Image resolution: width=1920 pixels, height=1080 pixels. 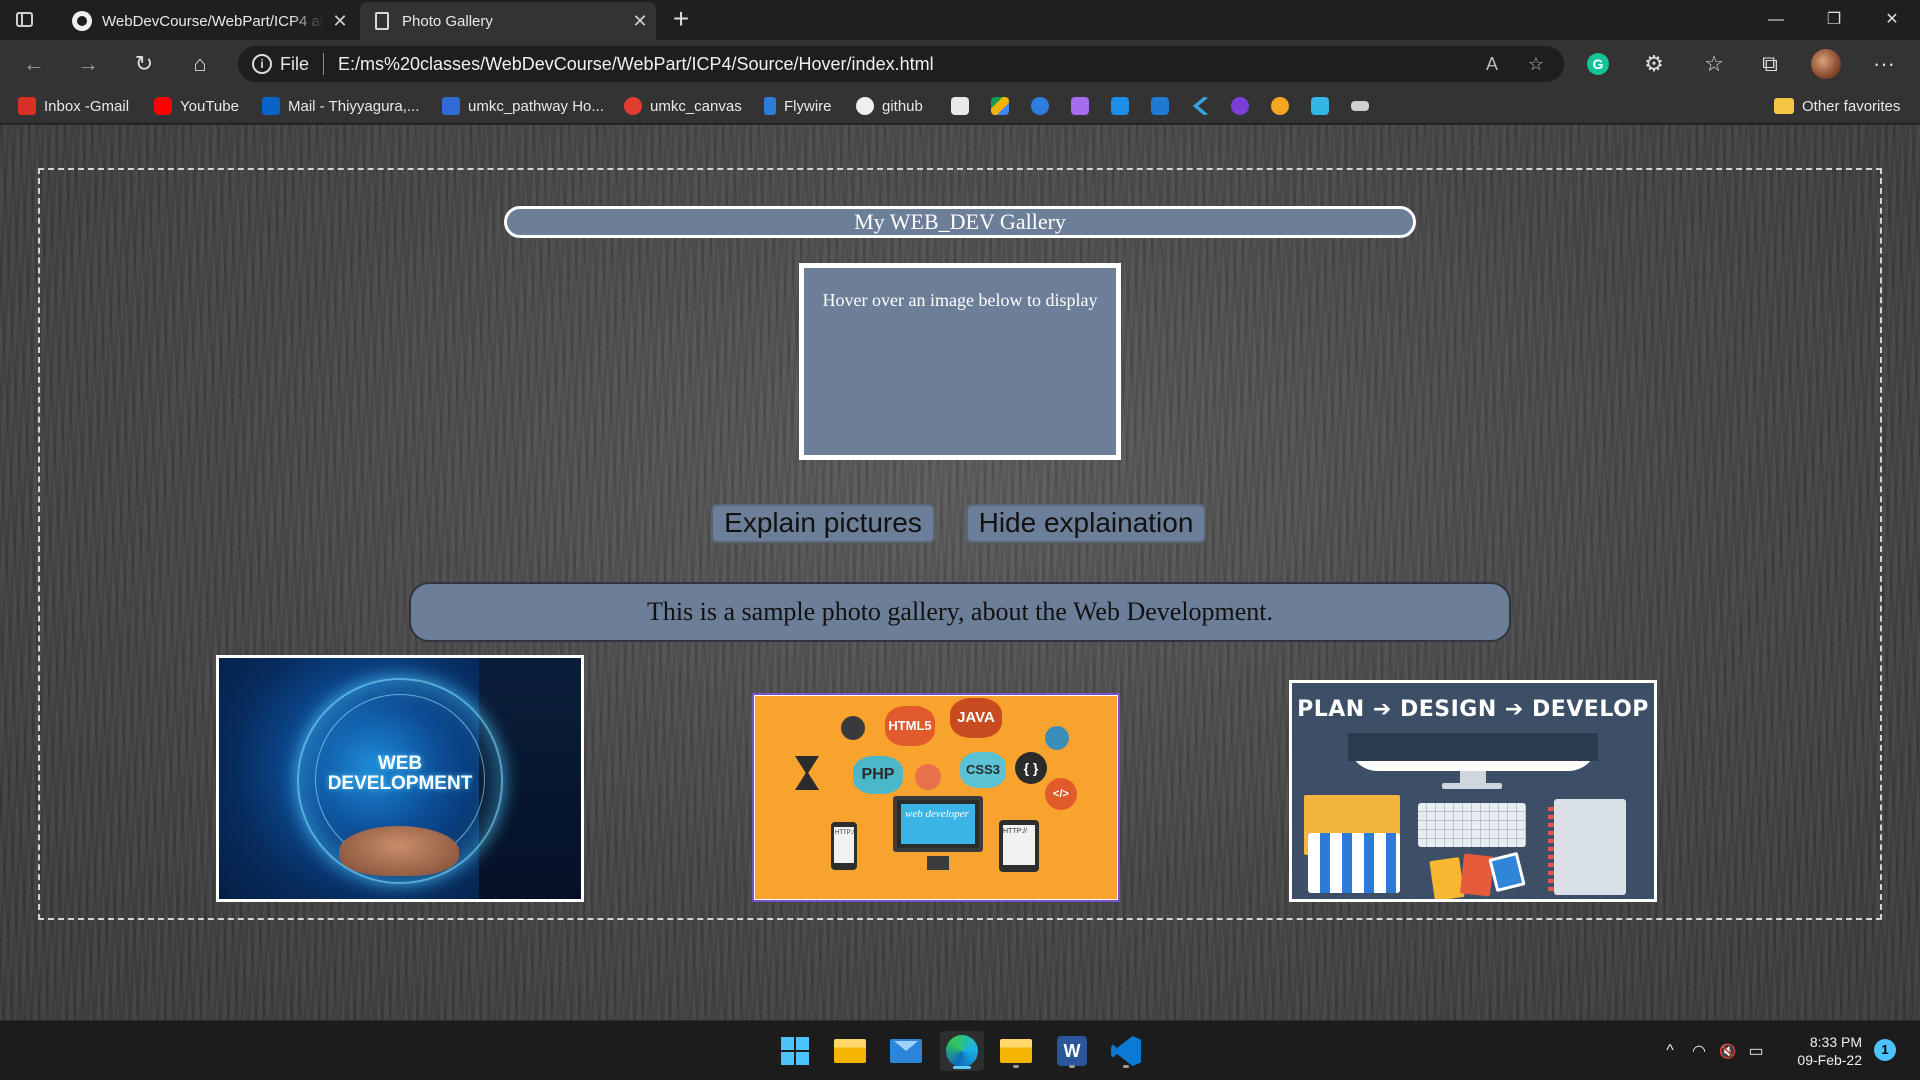 I want to click on file-explorer-icon, so click(x=850, y=1051).